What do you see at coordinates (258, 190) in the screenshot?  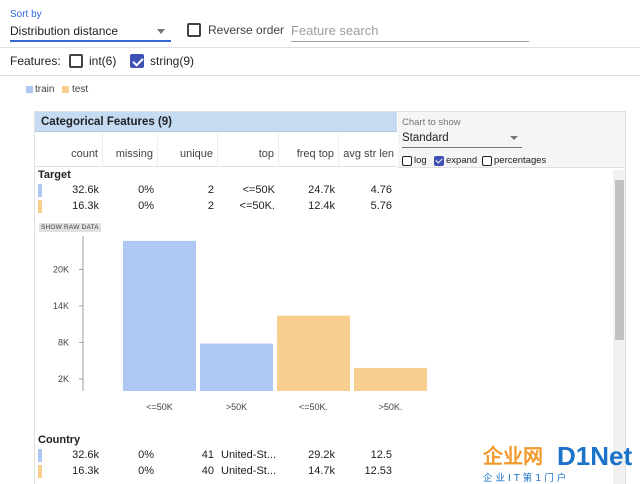 I see `cell-top: <=50K` at bounding box center [258, 190].